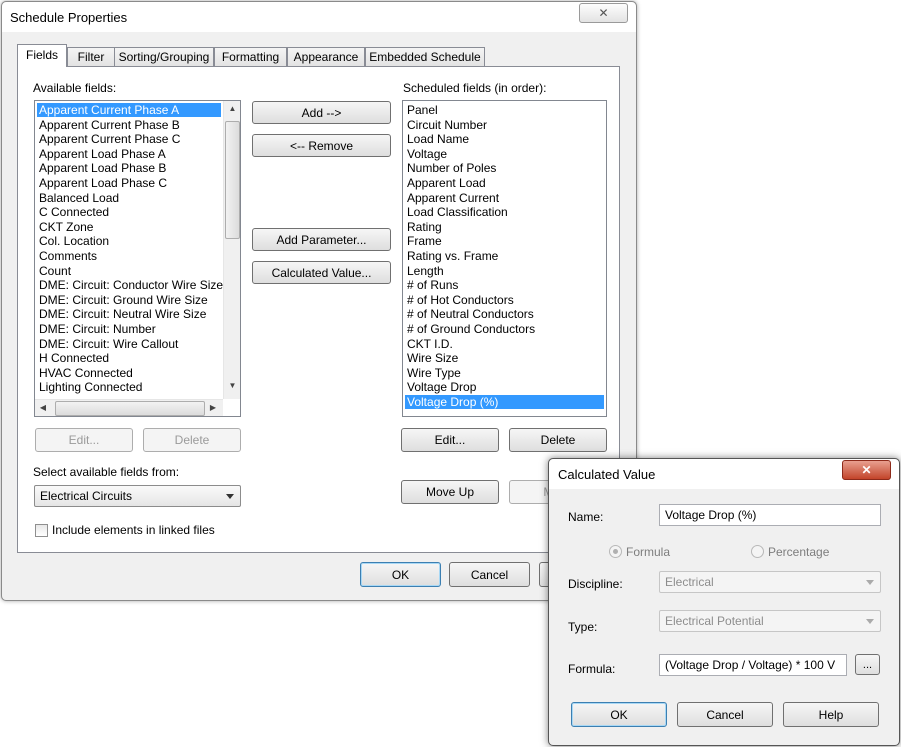 Image resolution: width=901 pixels, height=747 pixels. Describe the element at coordinates (129, 227) in the screenshot. I see `available-field-item: CKT Zone` at that location.